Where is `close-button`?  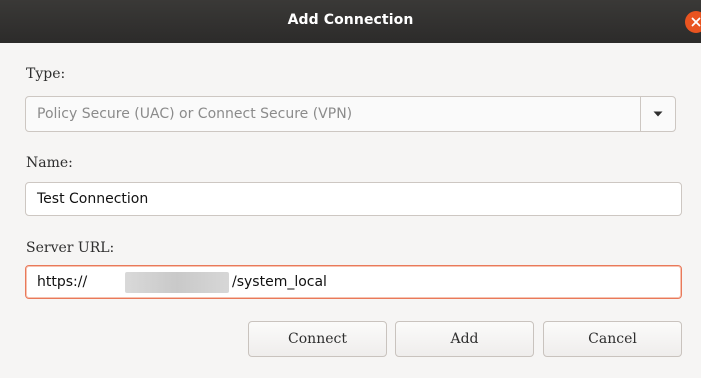
close-button is located at coordinates (693, 22).